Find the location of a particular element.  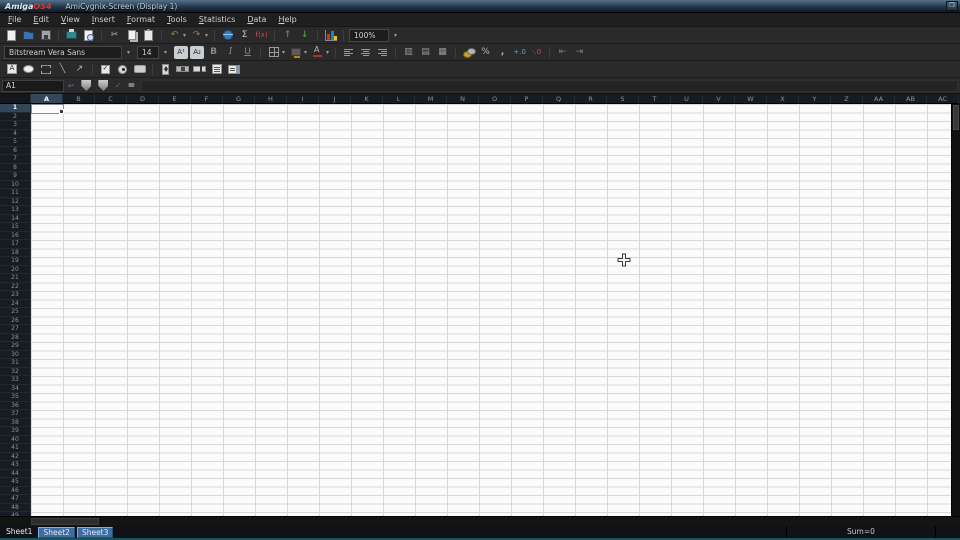

row-header-3: 3 is located at coordinates (15, 125).